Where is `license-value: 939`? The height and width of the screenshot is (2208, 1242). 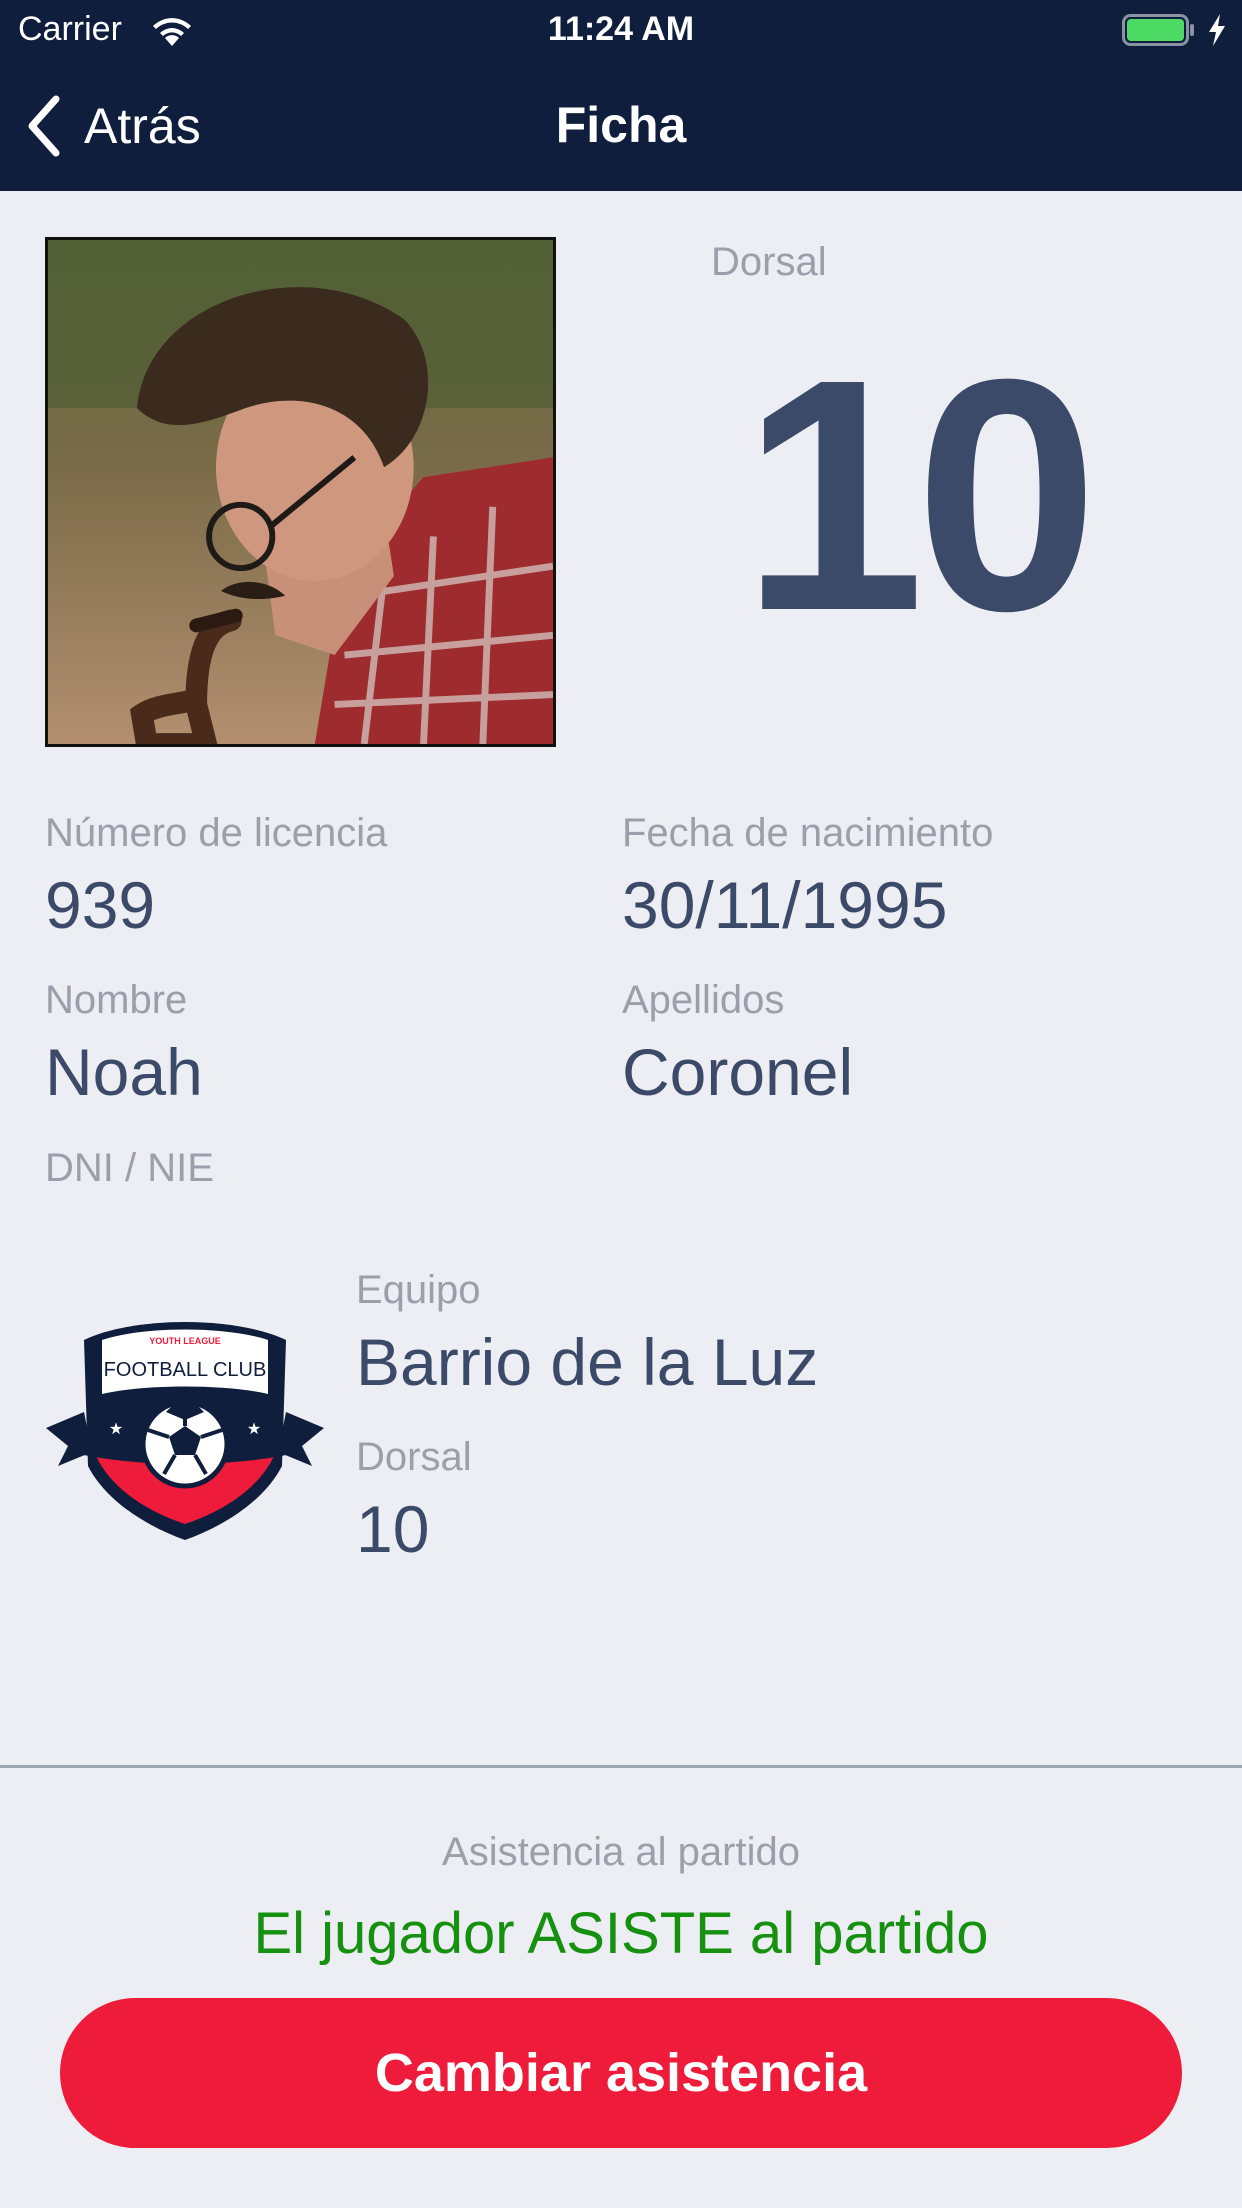 license-value: 939 is located at coordinates (100, 905).